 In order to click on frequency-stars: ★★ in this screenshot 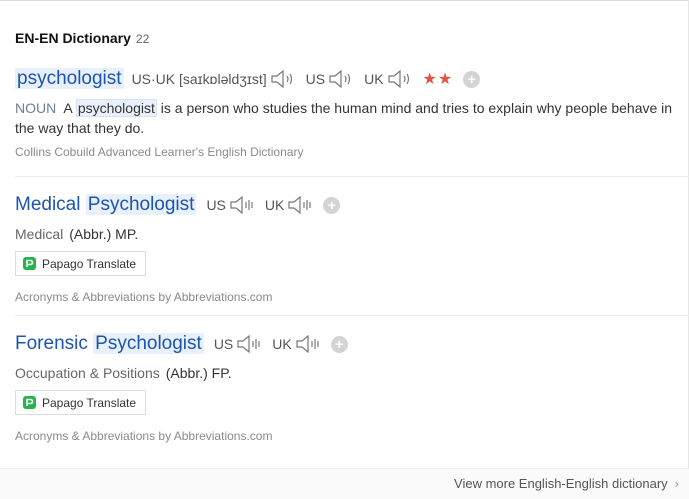, I will do `click(438, 79)`.